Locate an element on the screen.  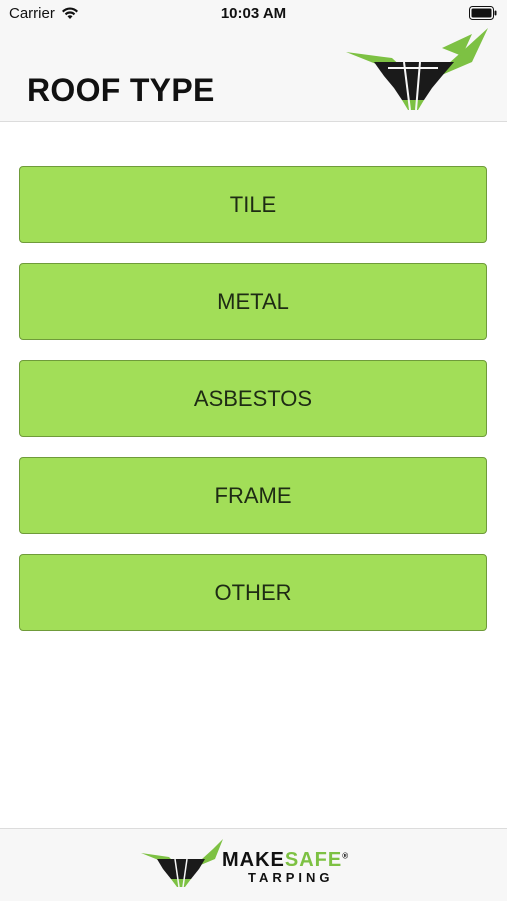
other-button: OTHER is located at coordinates (253, 592).